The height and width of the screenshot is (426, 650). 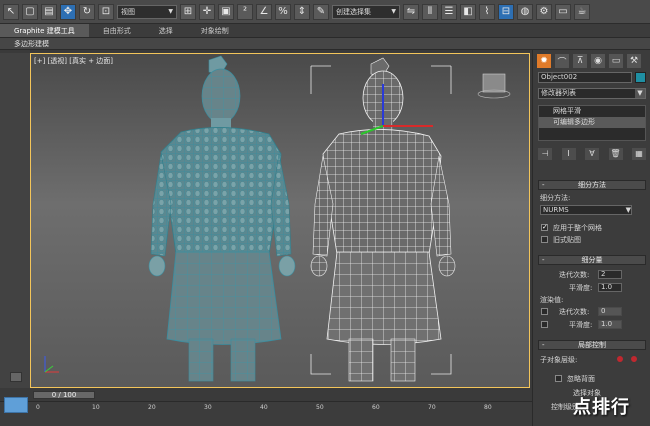 I want to click on schematic-view-icon: ⊟, so click(x=506, y=11).